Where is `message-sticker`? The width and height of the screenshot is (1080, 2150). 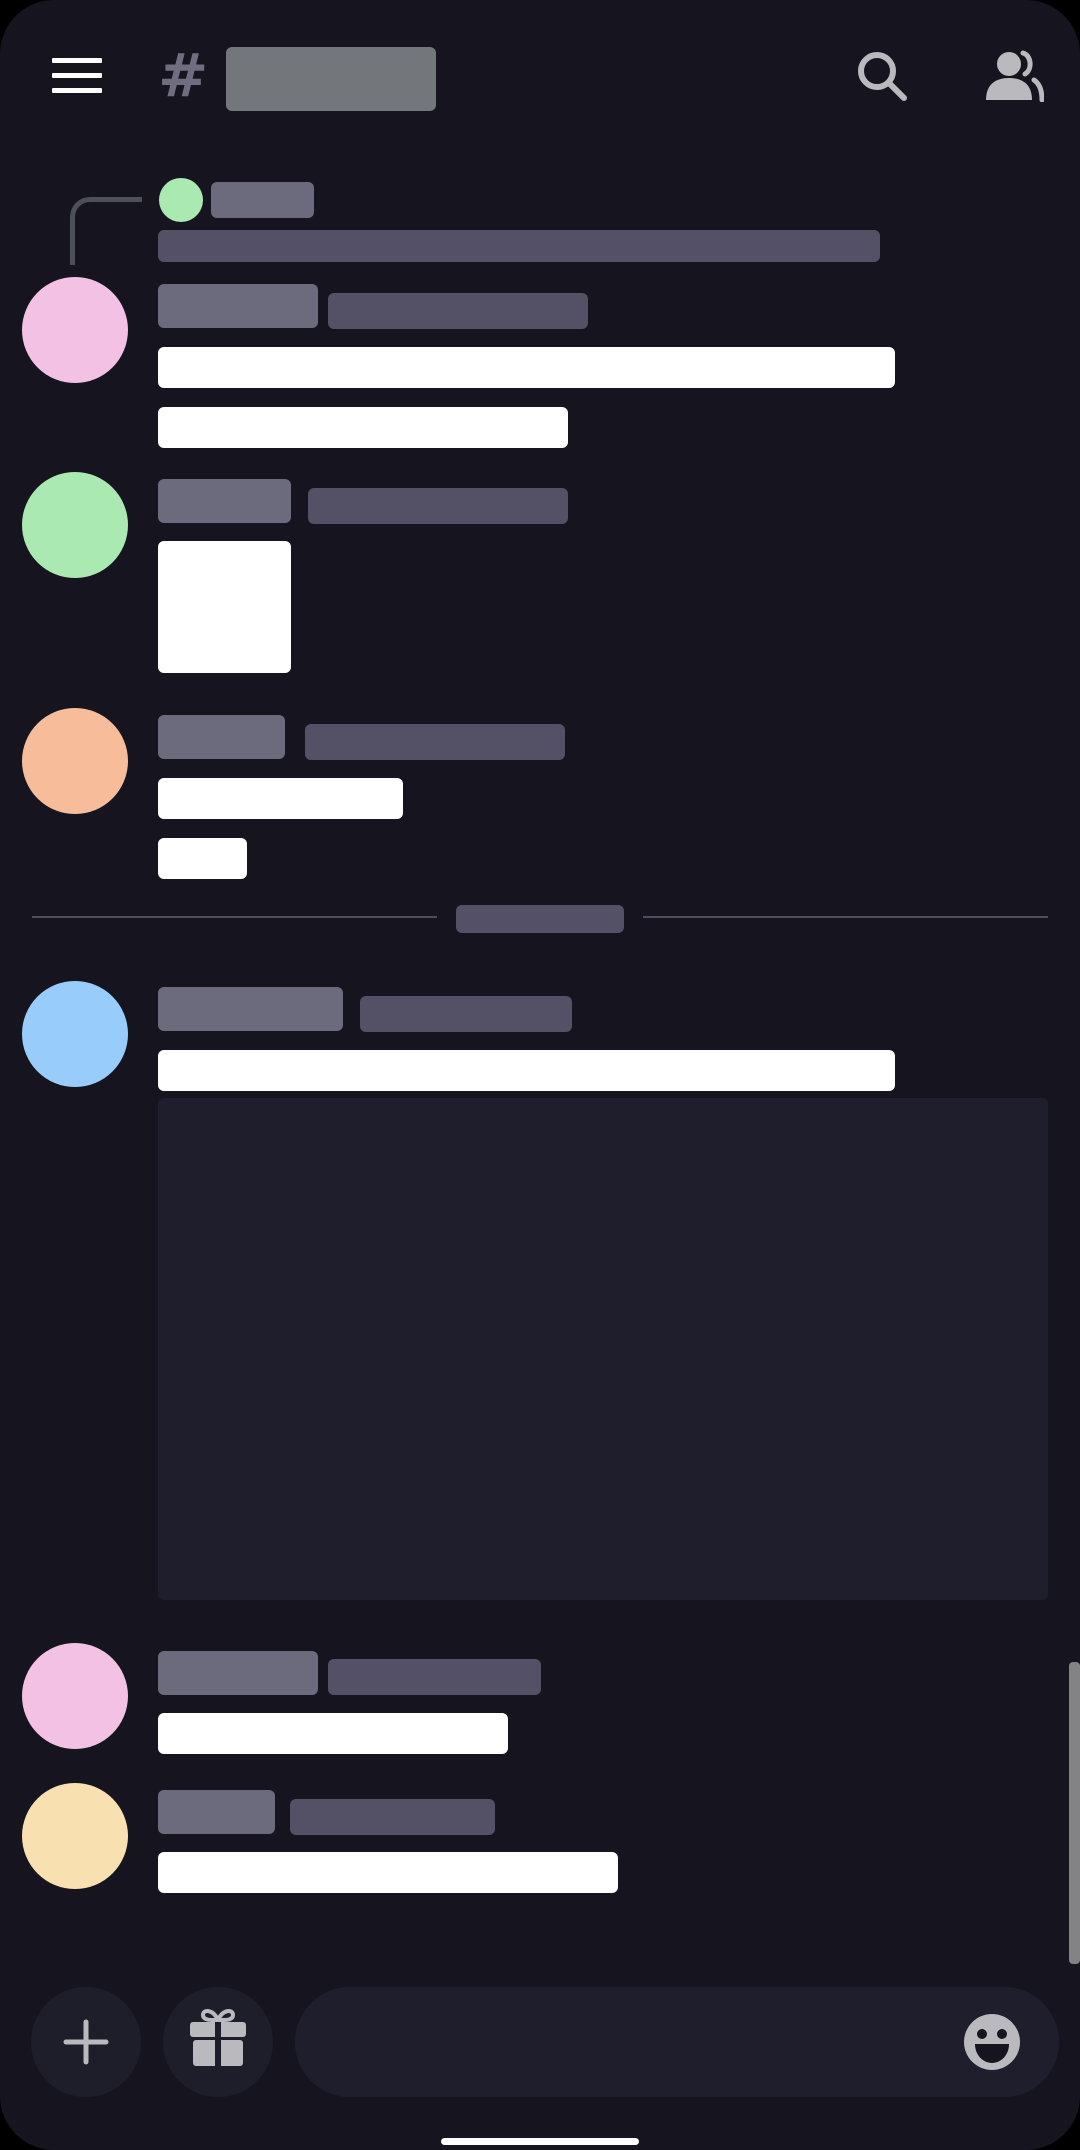
message-sticker is located at coordinates (224, 607).